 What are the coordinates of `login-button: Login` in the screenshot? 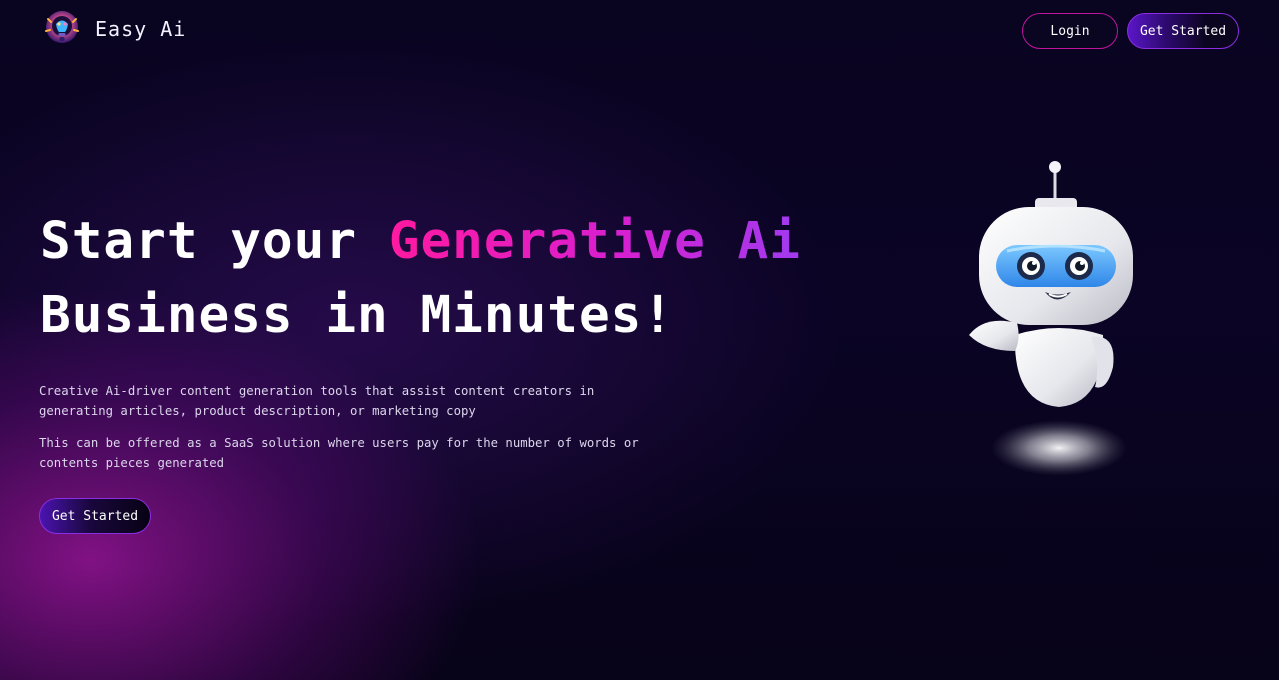 It's located at (1070, 31).